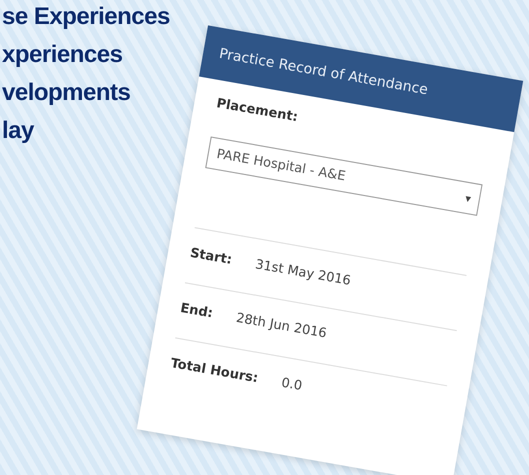  Describe the element at coordinates (66, 93) in the screenshot. I see `headline-text: velopments` at that location.